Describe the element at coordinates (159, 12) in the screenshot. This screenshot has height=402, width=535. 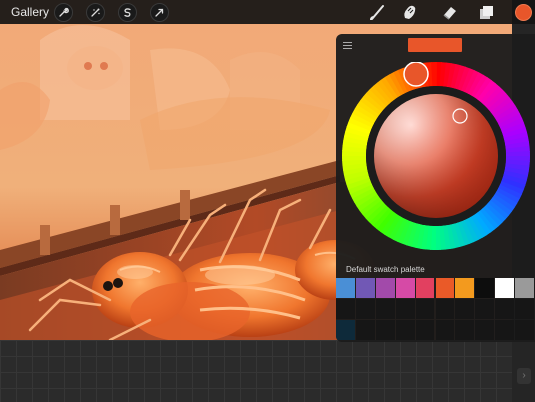
I see `arrow-cursor-icon` at that location.